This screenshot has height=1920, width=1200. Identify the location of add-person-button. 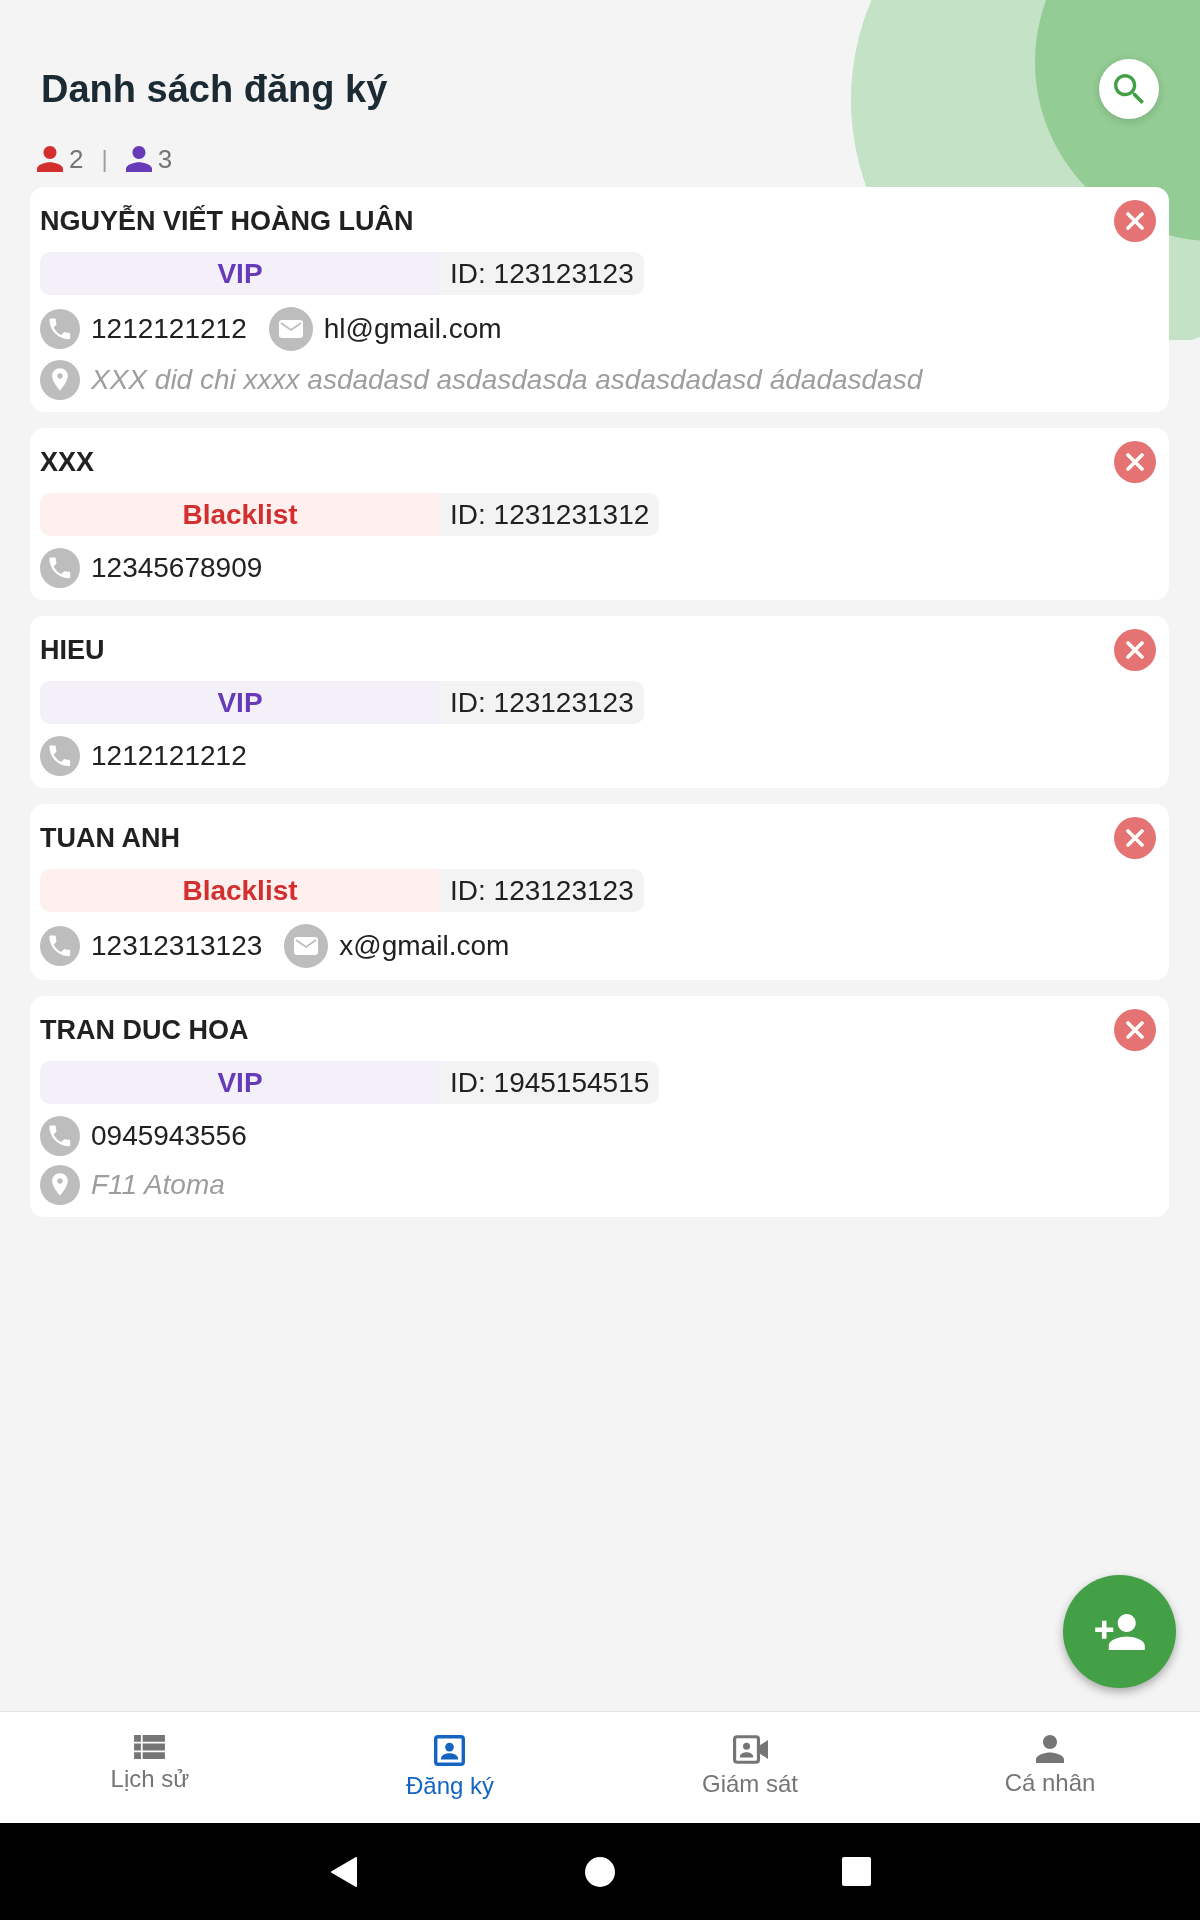
(1119, 1631).